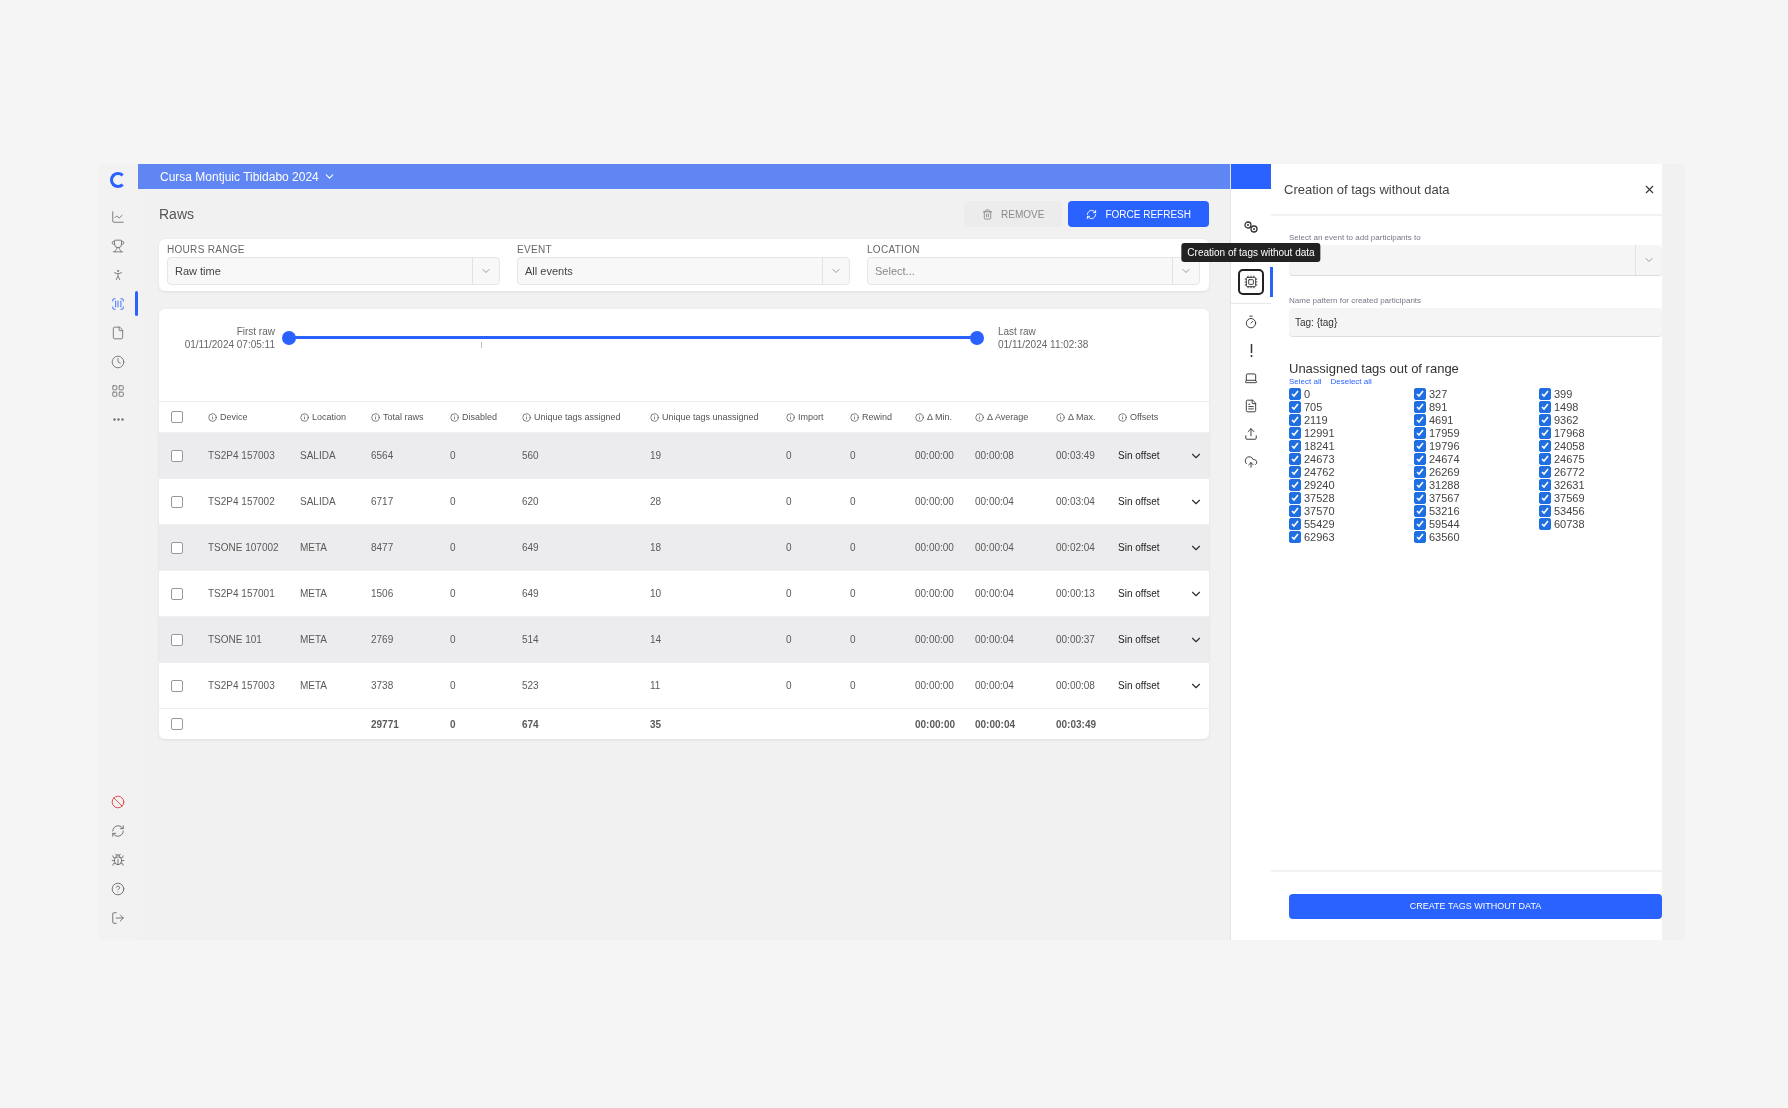 This screenshot has height=1108, width=1788. What do you see at coordinates (333, 271) in the screenshot?
I see `filter-select: Raw time` at bounding box center [333, 271].